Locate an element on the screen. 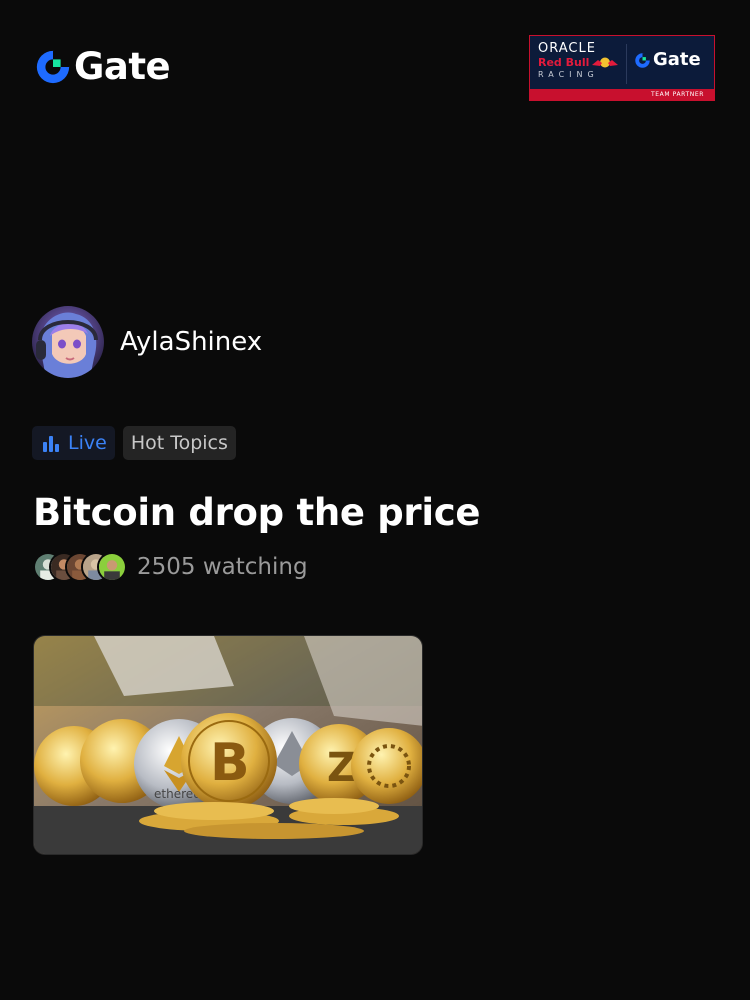 The image size is (750, 1000). crypto-coins-image: ethereum Z B is located at coordinates (228, 745).